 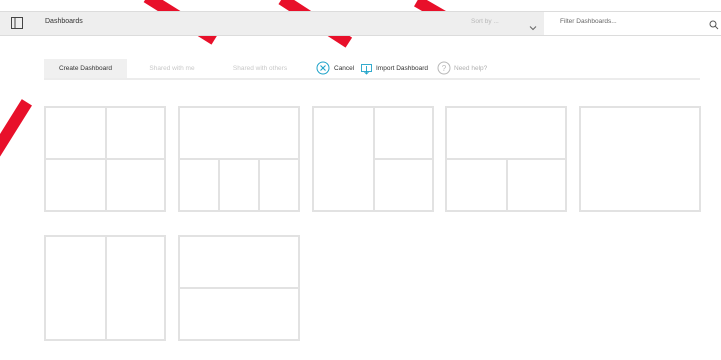 I want to click on layout-tile-two-columns, so click(x=105, y=288).